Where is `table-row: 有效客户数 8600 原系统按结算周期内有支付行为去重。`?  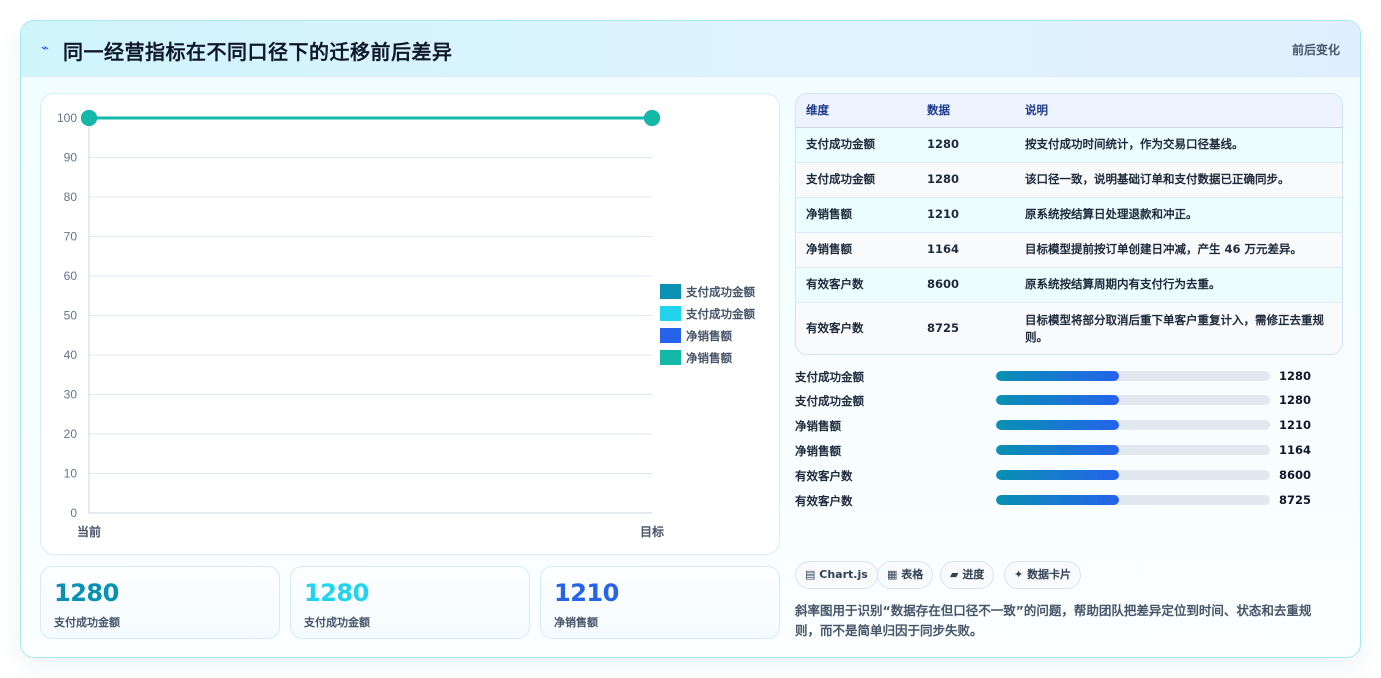
table-row: 有效客户数 8600 原系统按结算周期内有支付行为去重。 is located at coordinates (1069, 284).